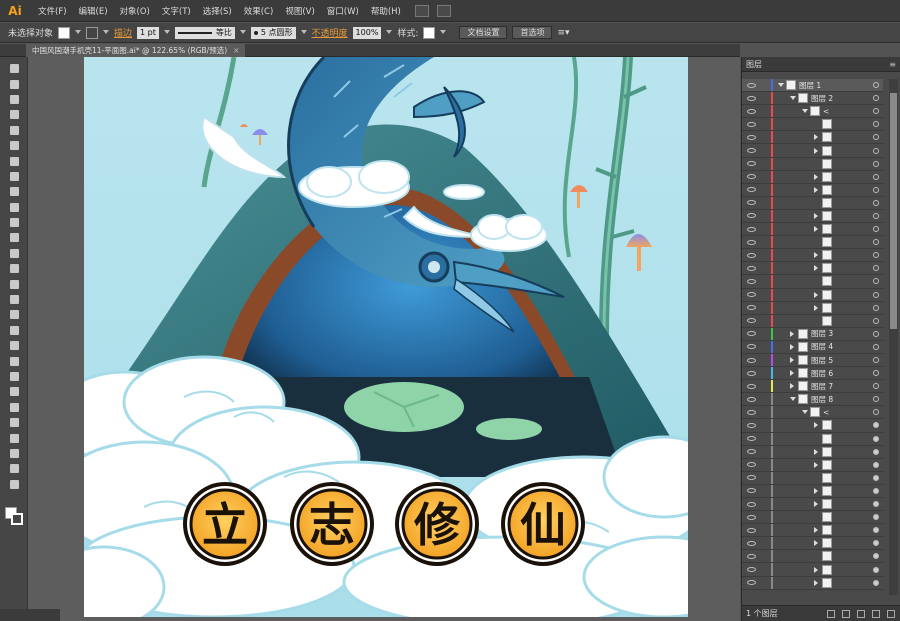  I want to click on variable-width-profile: 等比, so click(204, 32).